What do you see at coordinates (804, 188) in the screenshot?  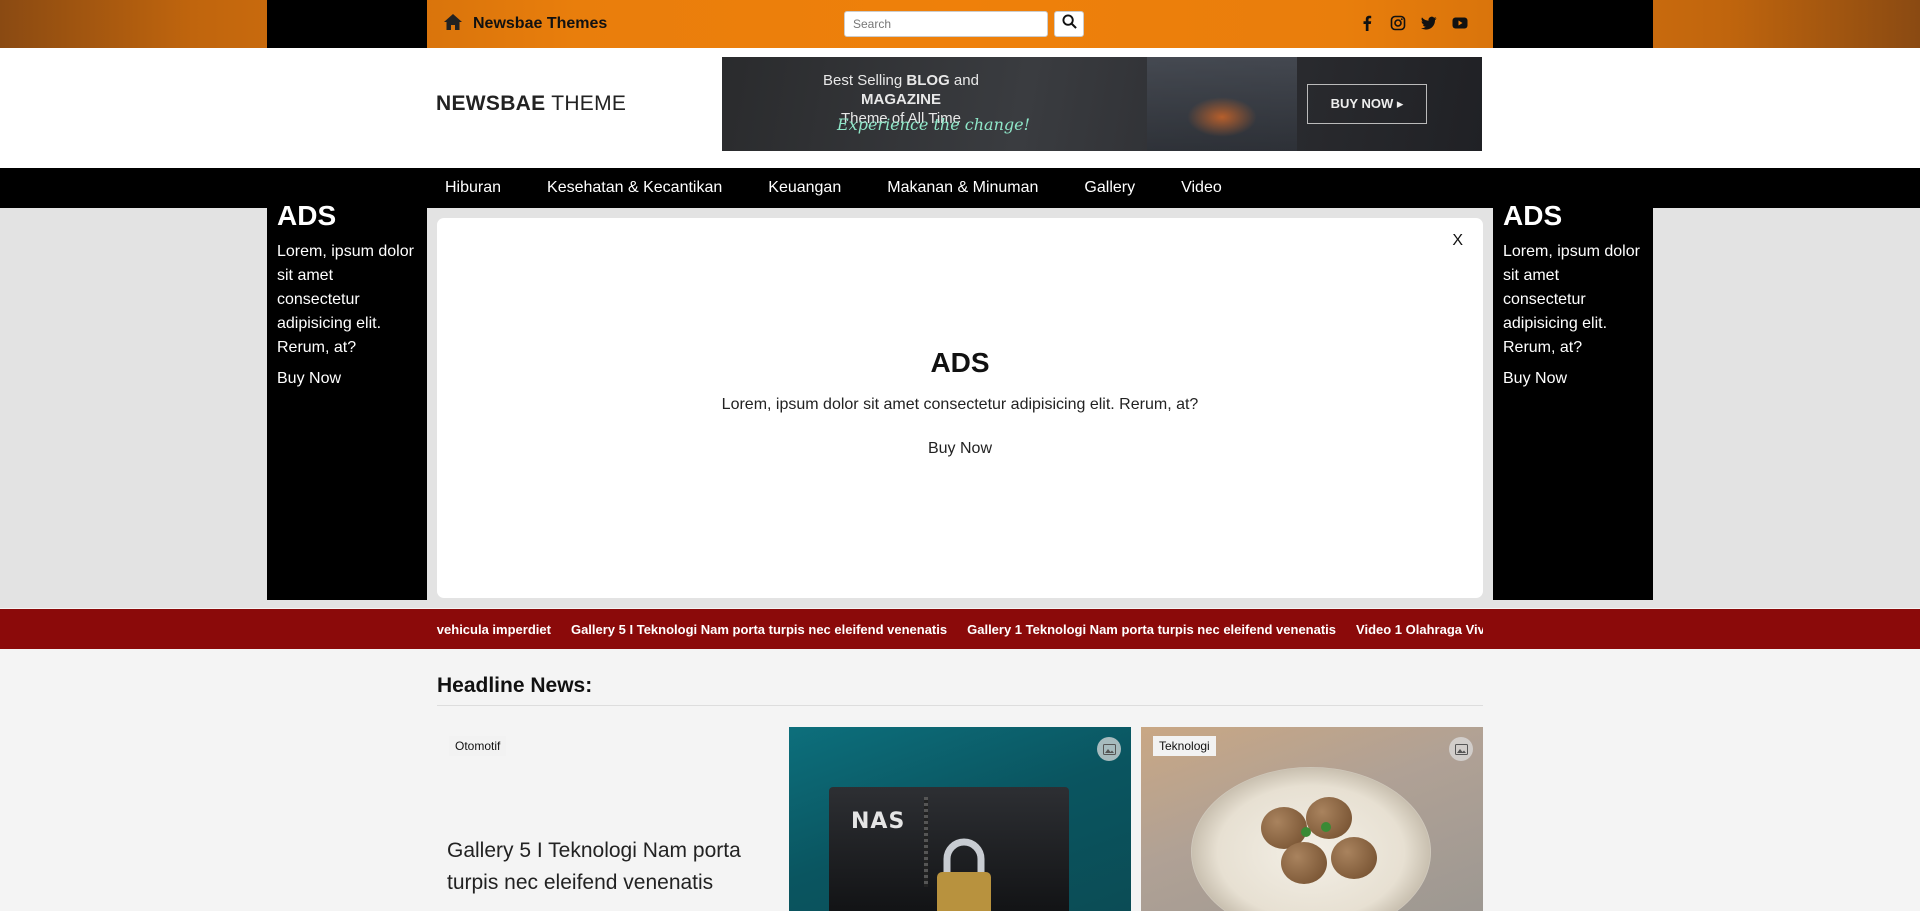 I see `nav-item-keuangan: Keuangan` at bounding box center [804, 188].